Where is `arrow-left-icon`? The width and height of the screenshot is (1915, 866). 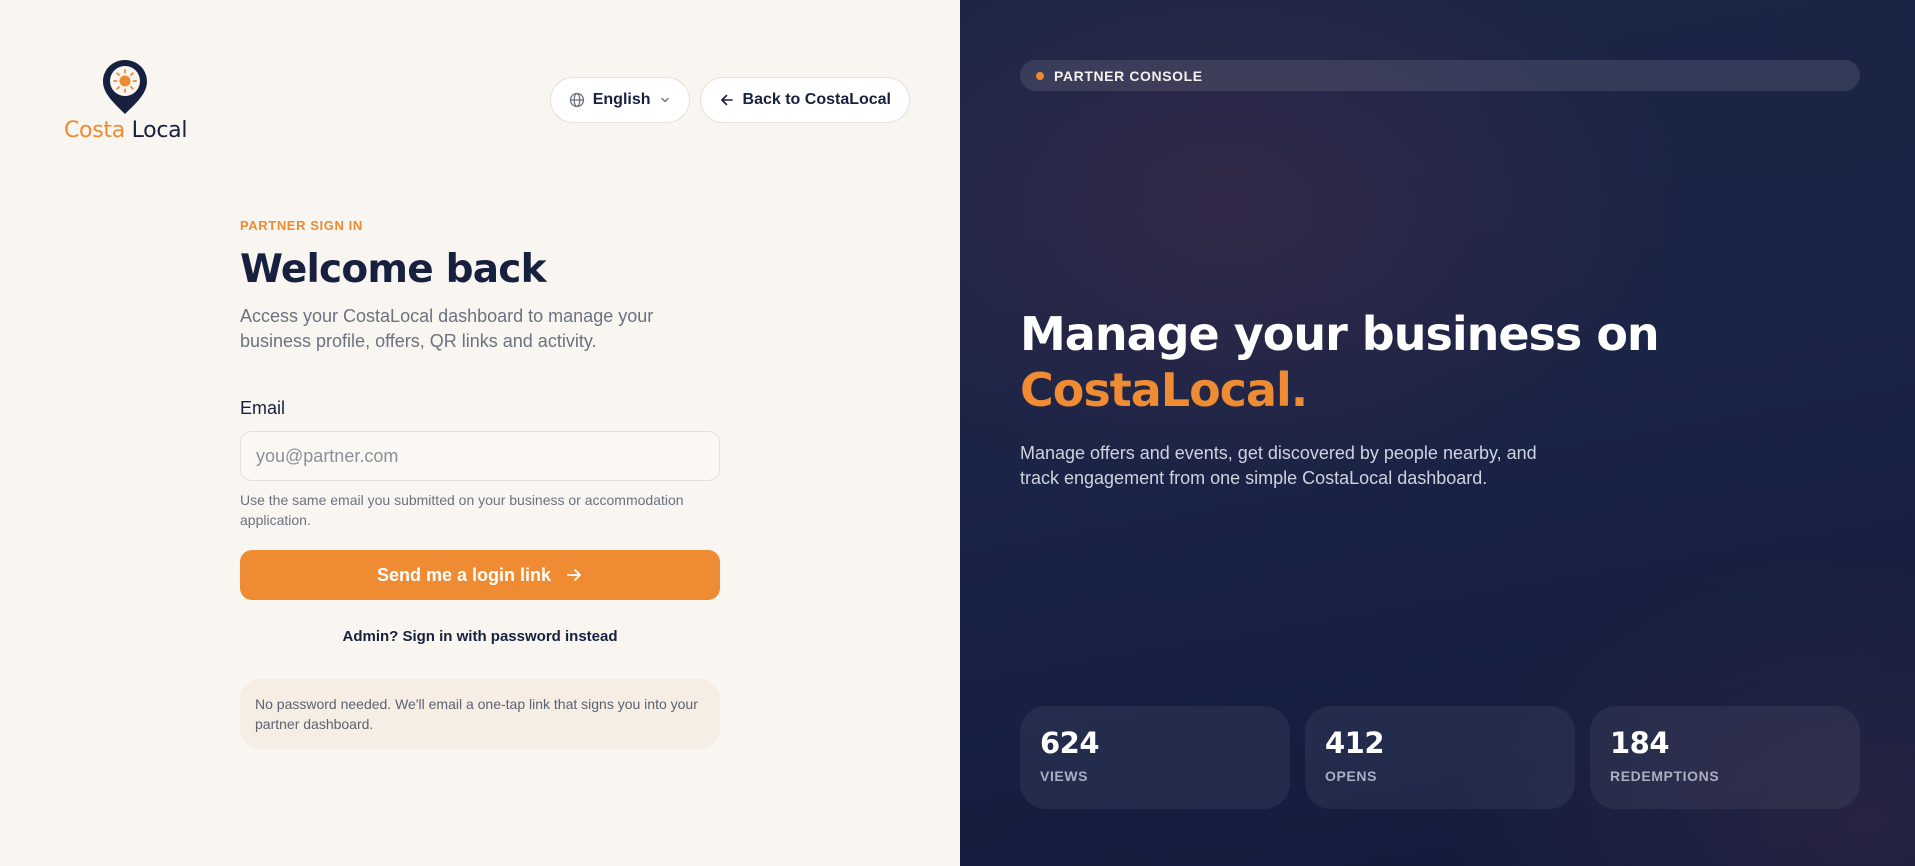 arrow-left-icon is located at coordinates (726, 100).